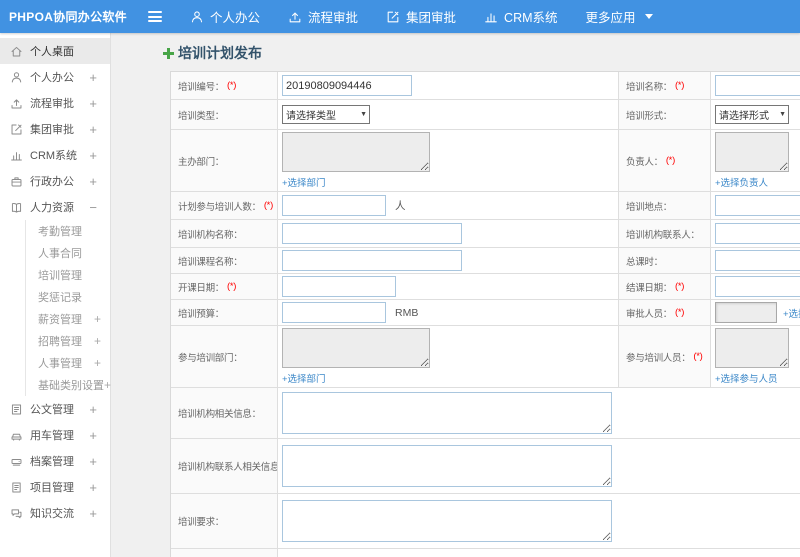  I want to click on end-date-label: 结课日期：, so click(649, 288).